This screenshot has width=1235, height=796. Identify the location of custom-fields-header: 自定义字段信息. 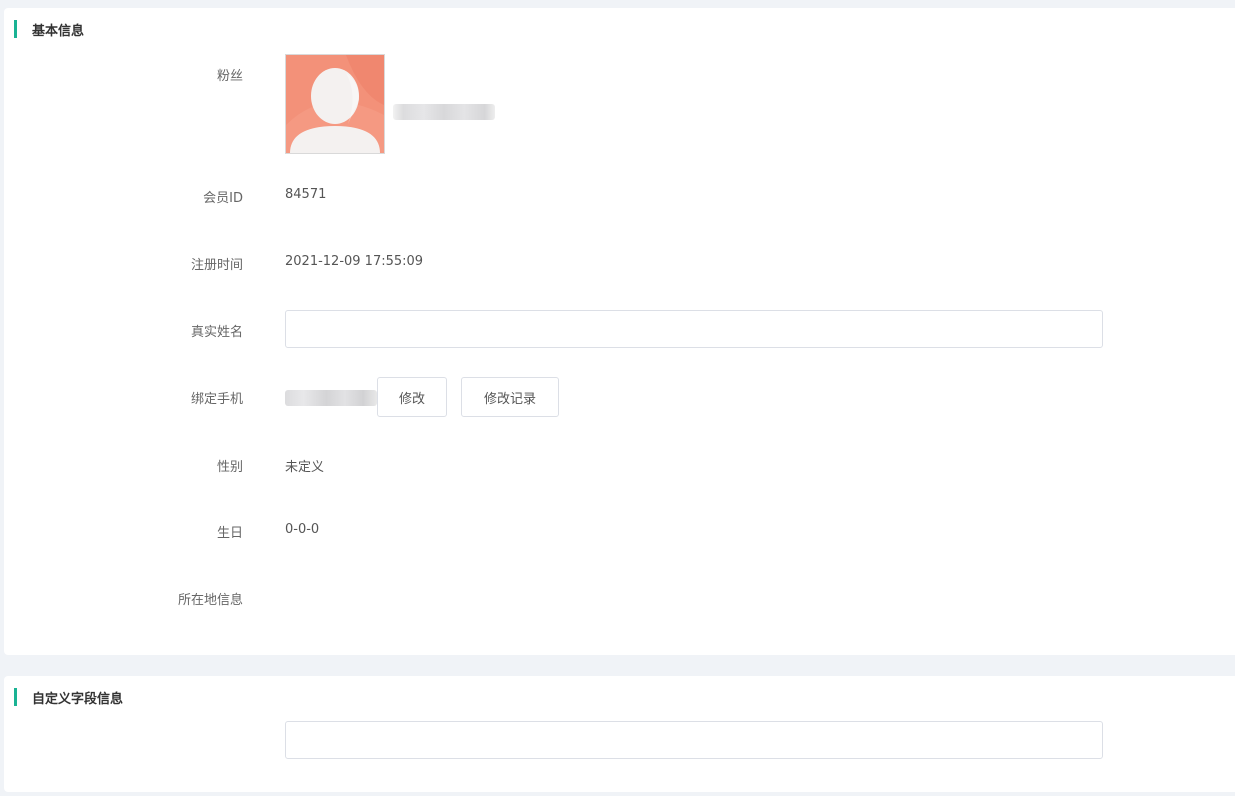
(69, 697).